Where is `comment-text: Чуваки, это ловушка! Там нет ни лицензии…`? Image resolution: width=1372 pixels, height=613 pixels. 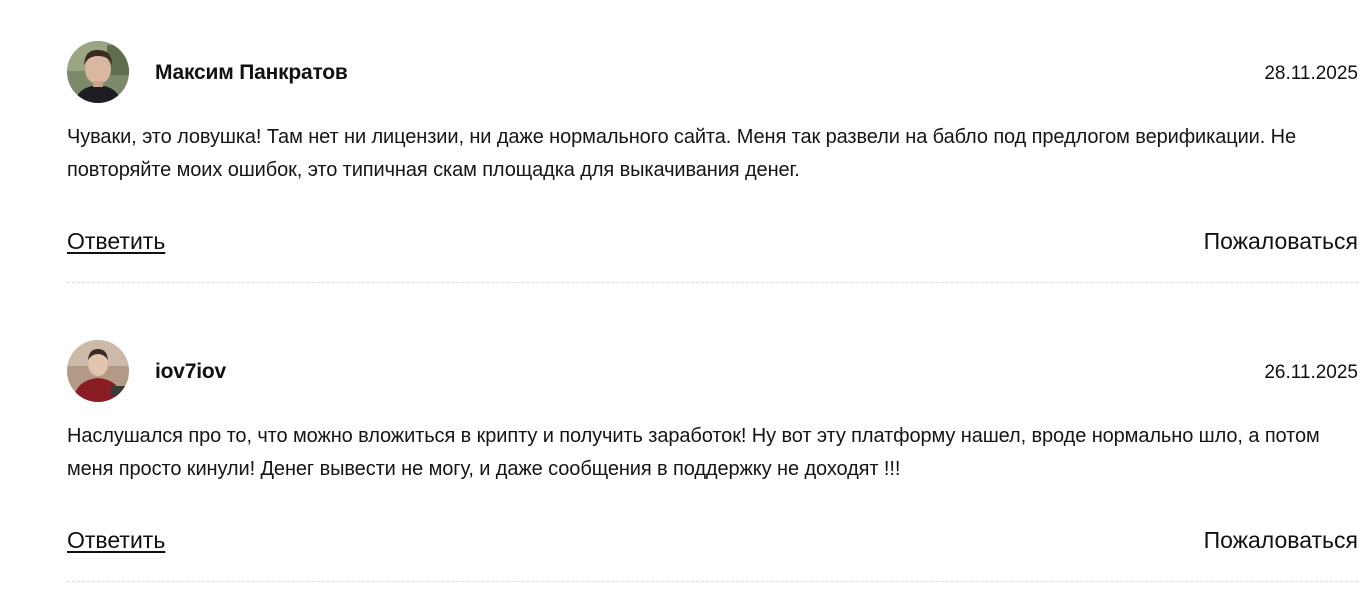 comment-text: Чуваки, это ловушка! Там нет ни лицензии… is located at coordinates (682, 153).